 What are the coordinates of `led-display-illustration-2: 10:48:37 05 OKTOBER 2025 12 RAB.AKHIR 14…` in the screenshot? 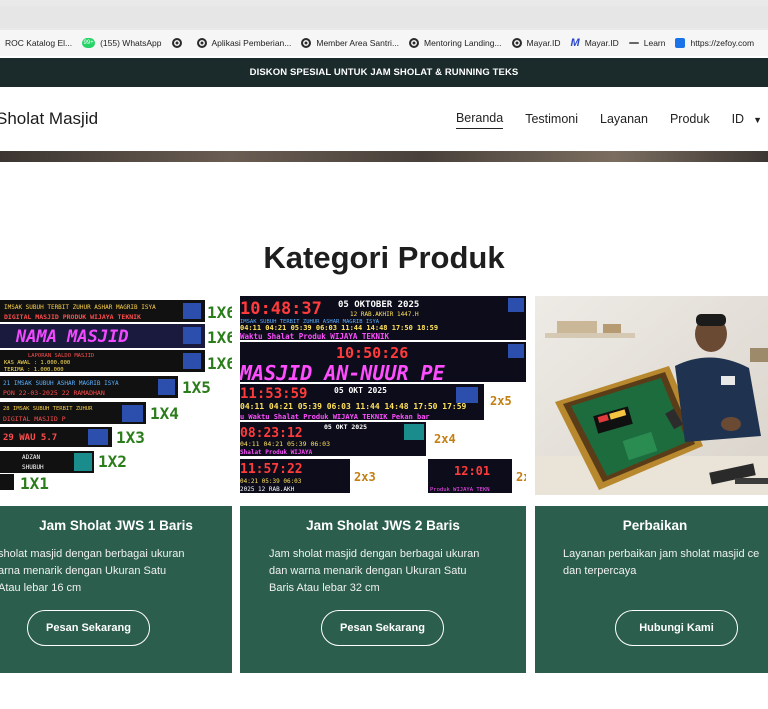 It's located at (383, 395).